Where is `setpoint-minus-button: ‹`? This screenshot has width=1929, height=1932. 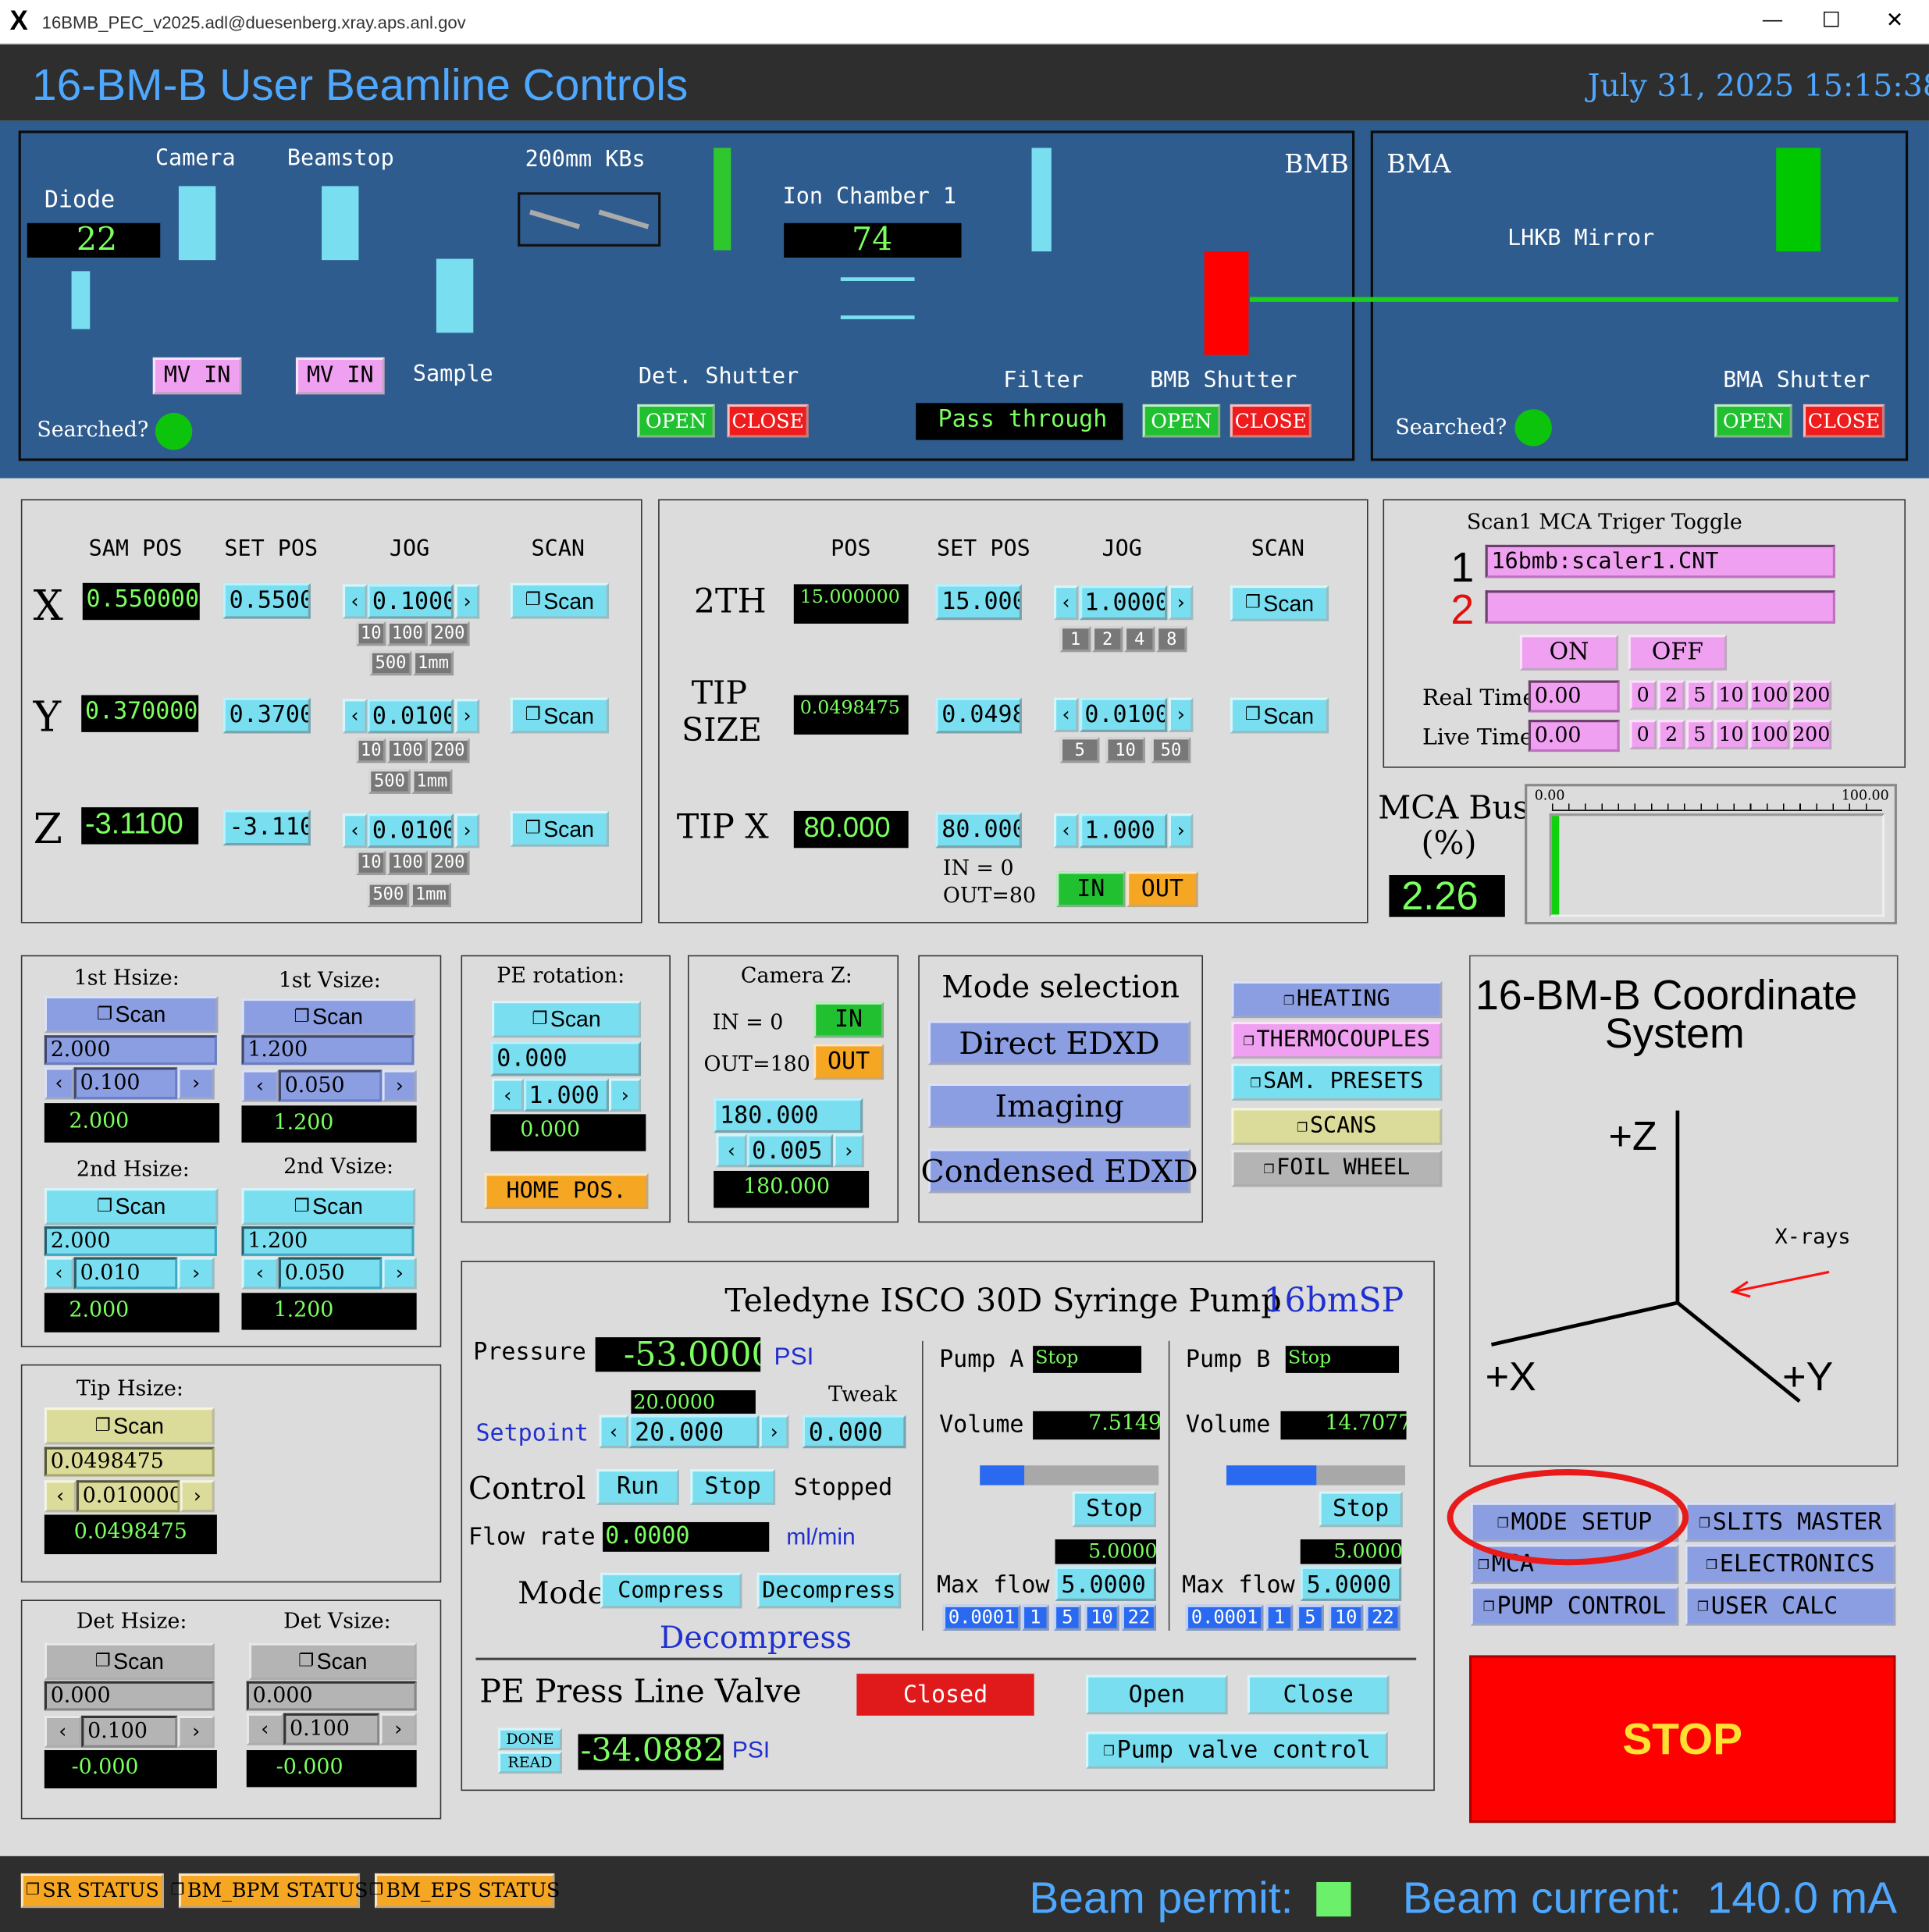
setpoint-minus-button: ‹ is located at coordinates (614, 1431).